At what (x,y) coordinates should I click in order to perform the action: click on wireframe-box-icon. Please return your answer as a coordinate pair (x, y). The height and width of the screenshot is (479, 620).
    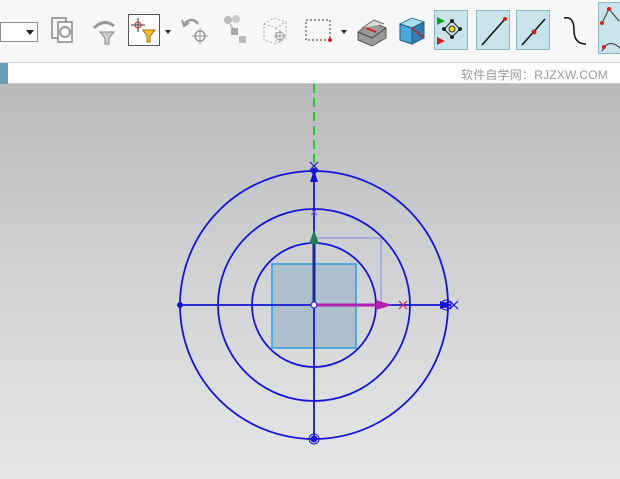
    Looking at the image, I should click on (275, 31).